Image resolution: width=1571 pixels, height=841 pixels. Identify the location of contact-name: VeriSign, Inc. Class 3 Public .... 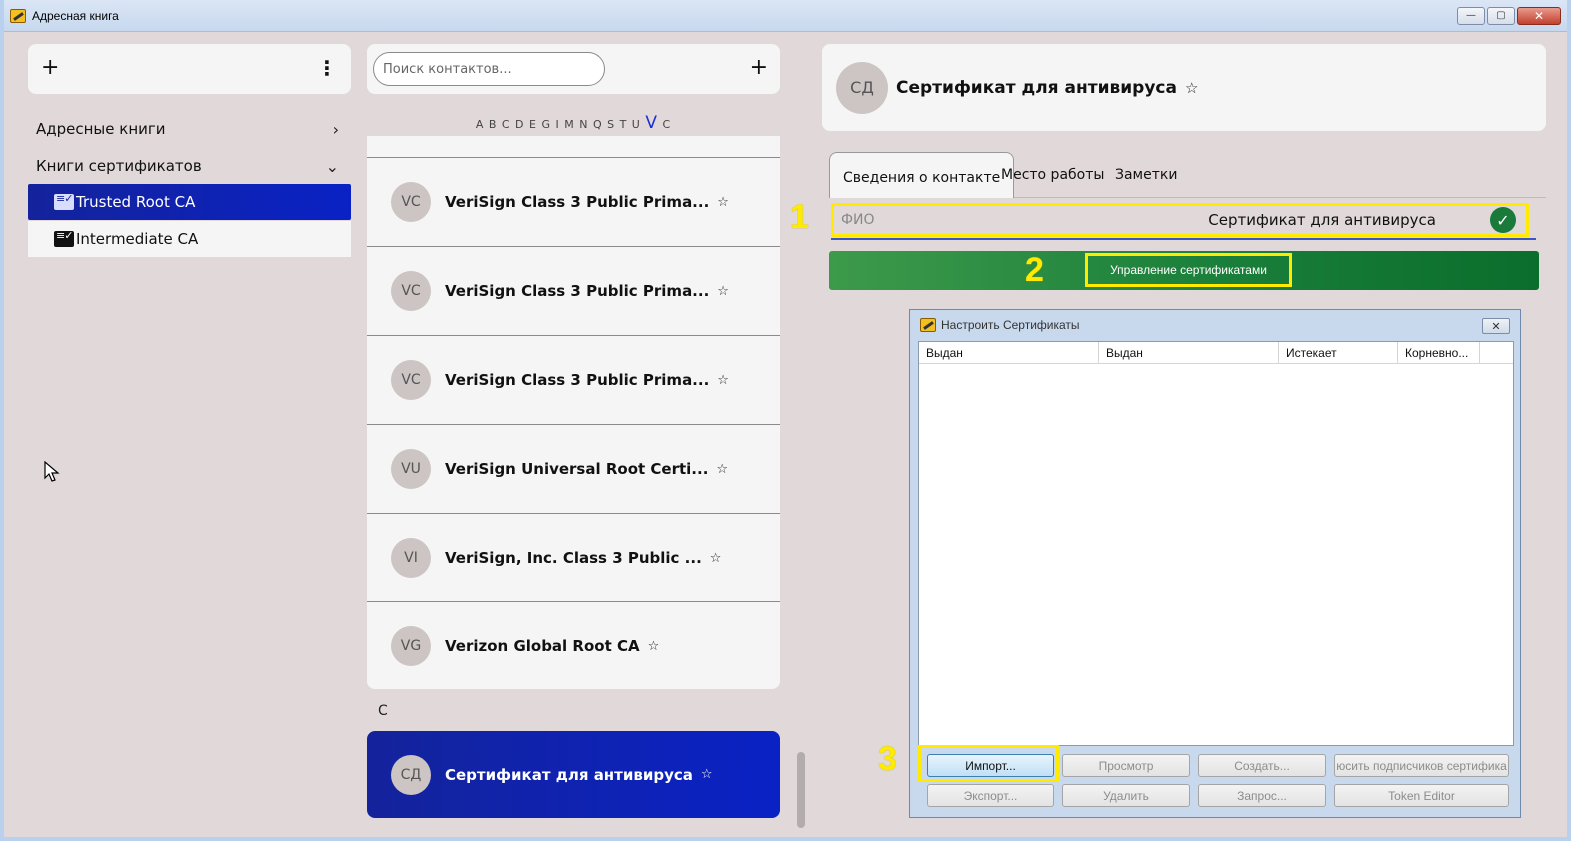
(573, 558).